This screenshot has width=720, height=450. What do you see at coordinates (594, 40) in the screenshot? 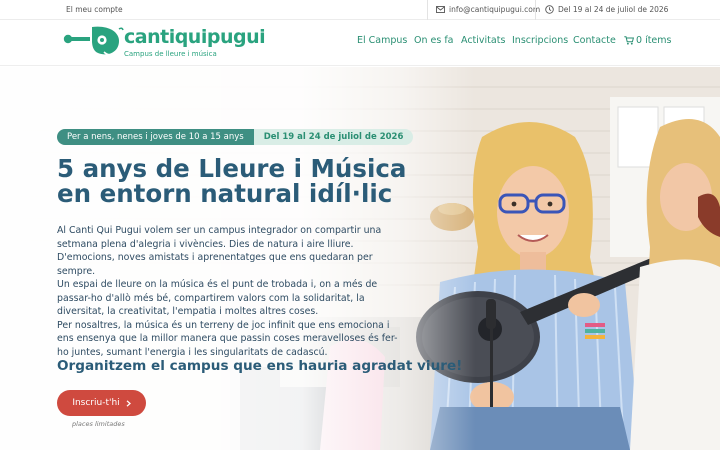
I see `nav-contacte: Contacte` at bounding box center [594, 40].